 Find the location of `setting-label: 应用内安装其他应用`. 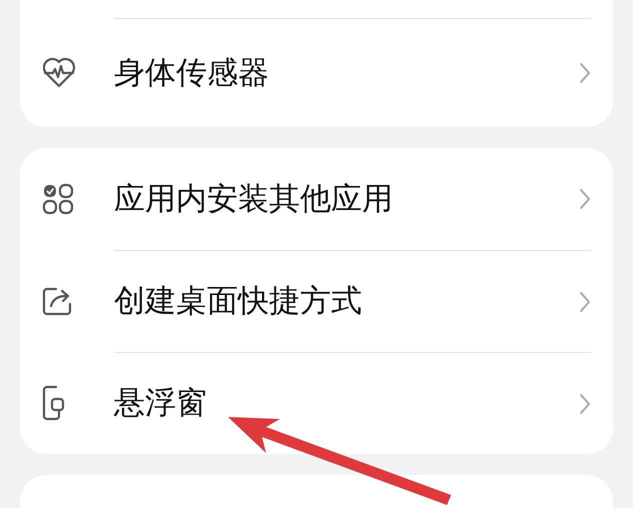

setting-label: 应用内安装其他应用 is located at coordinates (253, 199).